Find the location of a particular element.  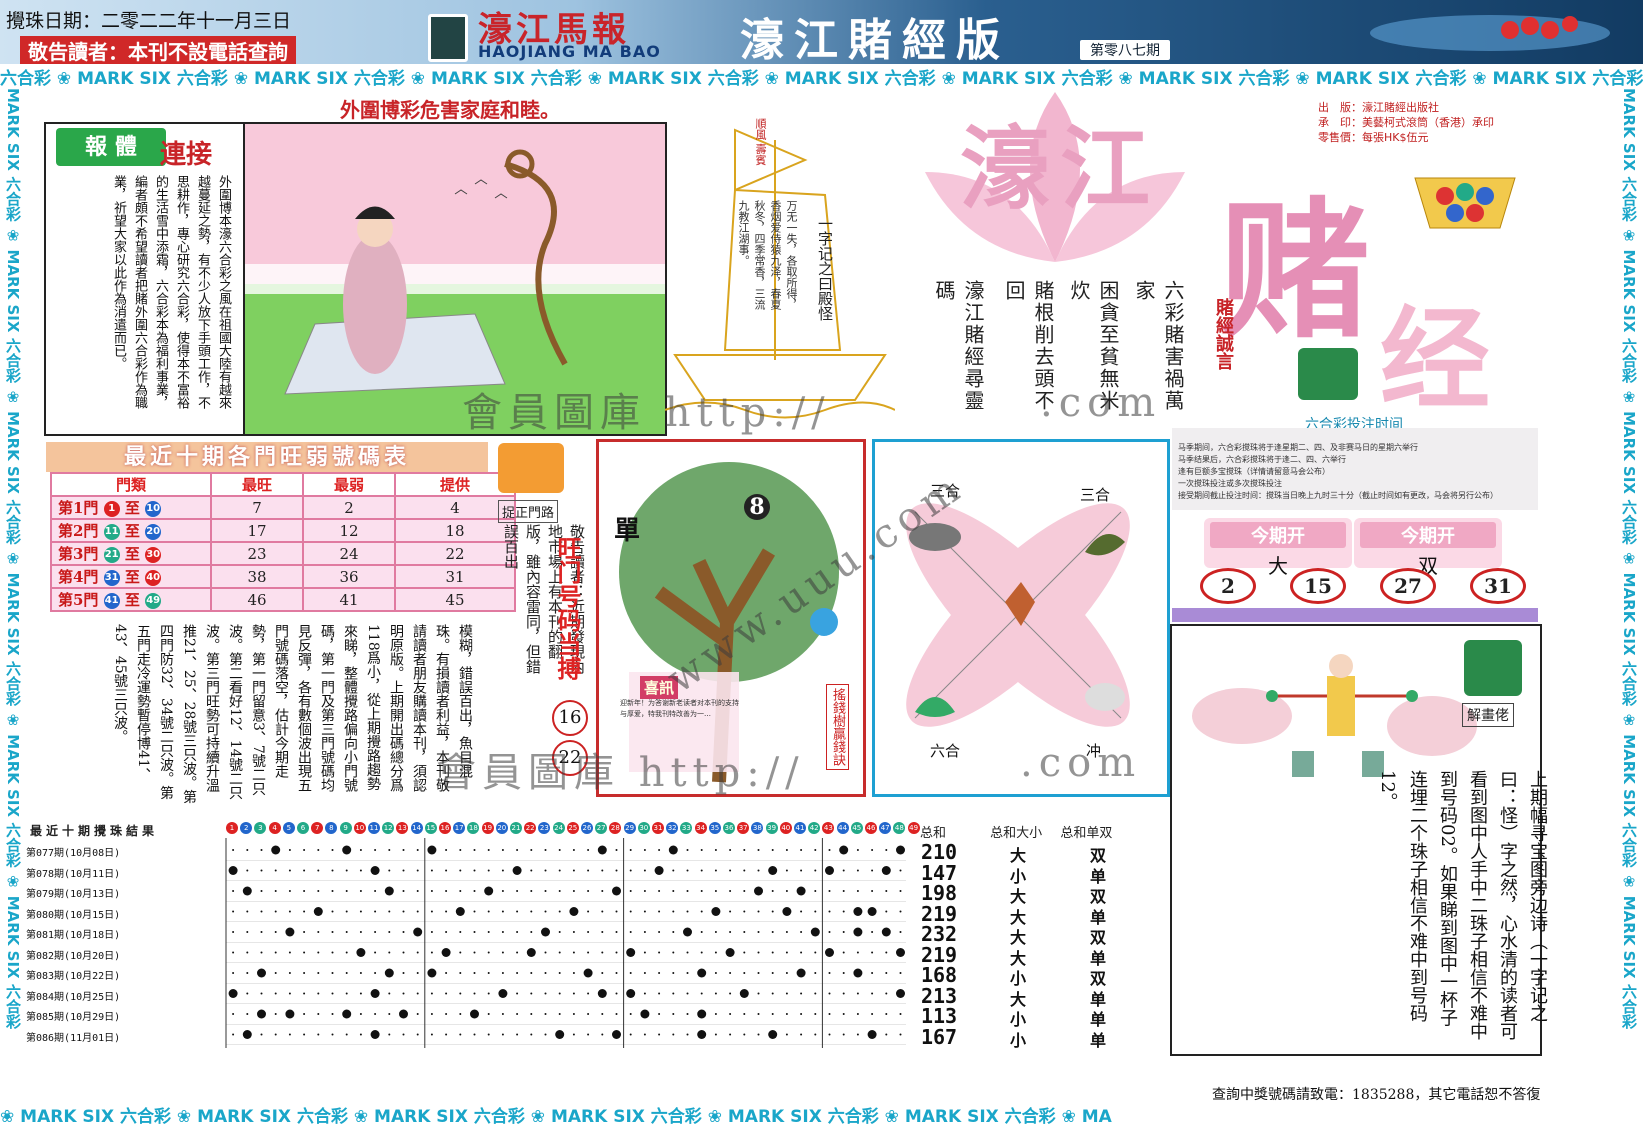

grid-ball-number: 39 is located at coordinates (771, 828).